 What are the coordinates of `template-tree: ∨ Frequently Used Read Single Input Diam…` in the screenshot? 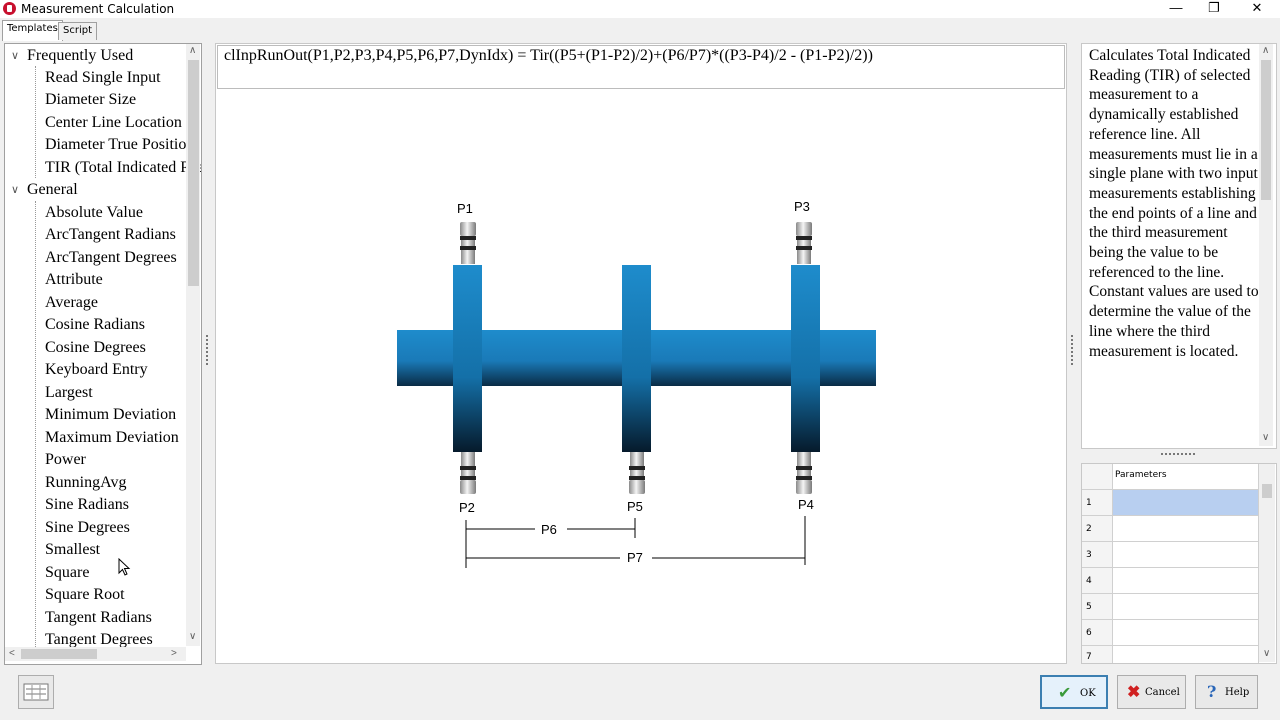 It's located at (103, 354).